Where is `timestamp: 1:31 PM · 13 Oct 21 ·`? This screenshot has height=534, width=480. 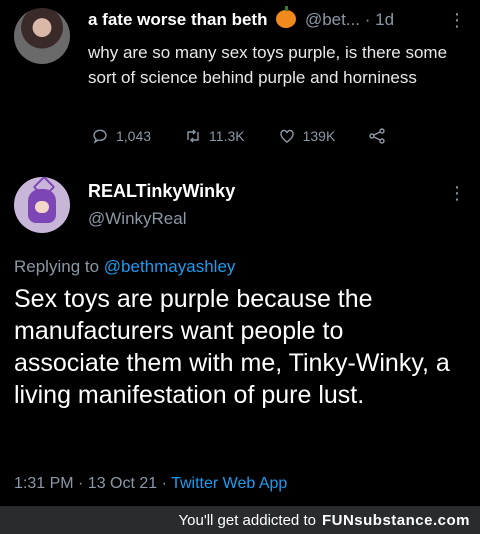
timestamp: 1:31 PM · 13 Oct 21 · is located at coordinates (90, 483).